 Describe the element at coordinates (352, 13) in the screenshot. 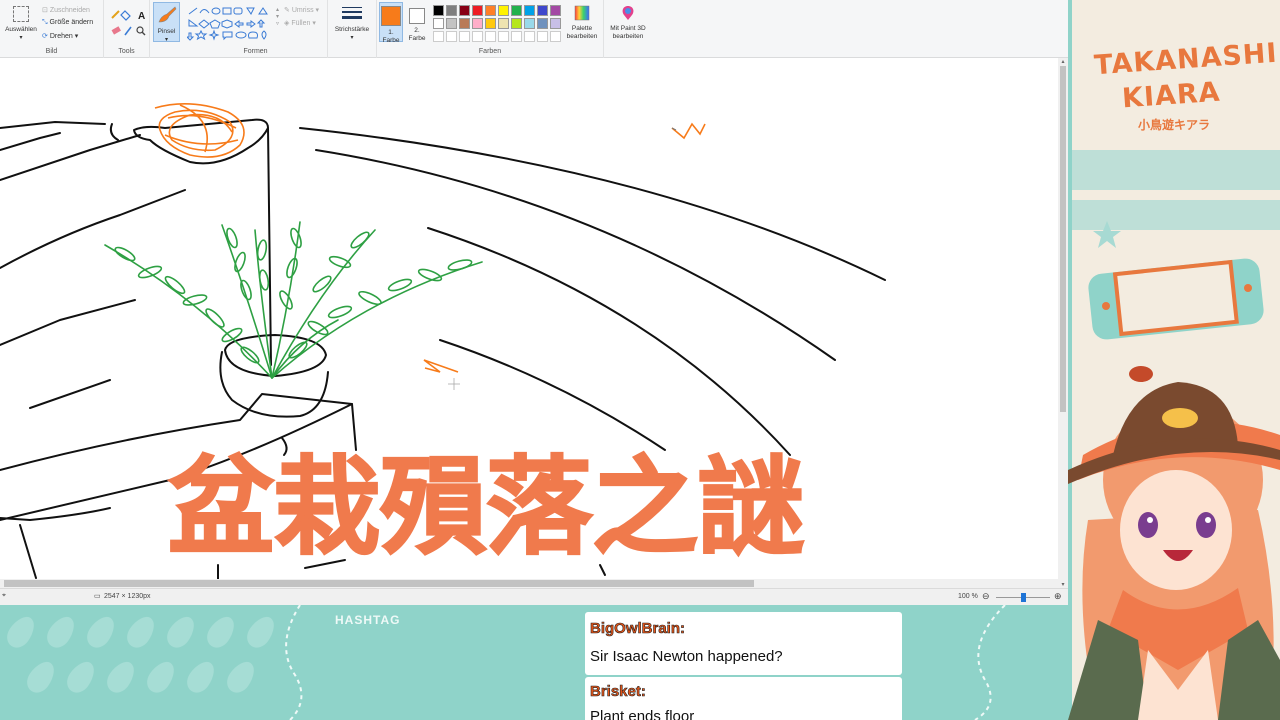

I see `stroke-width-icon` at that location.